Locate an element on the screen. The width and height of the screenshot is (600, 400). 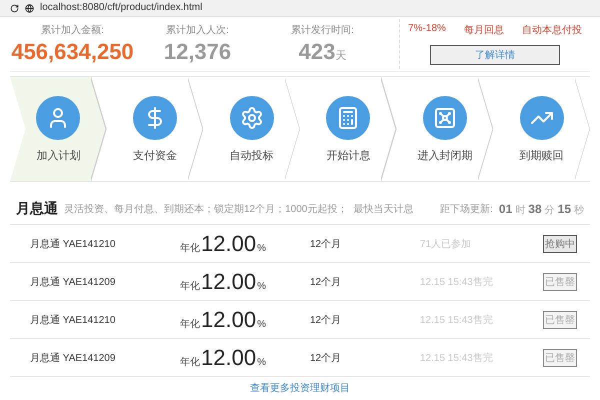
step-label: 支付资金 is located at coordinates (155, 155).